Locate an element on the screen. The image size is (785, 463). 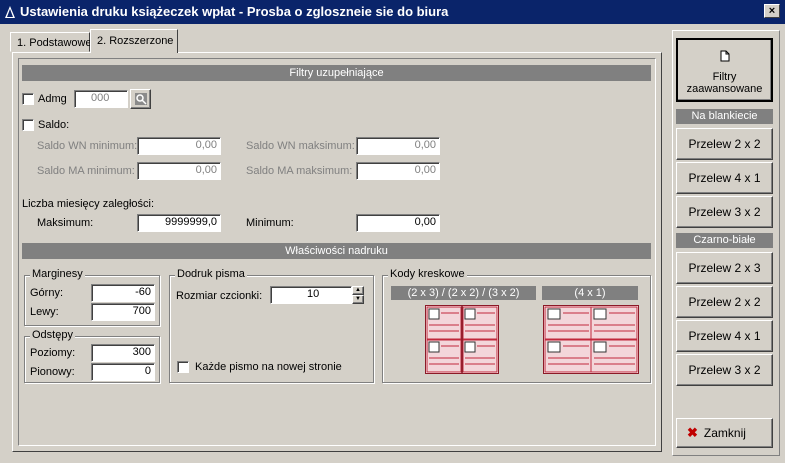
blank-transfer-4x1-button: Przelew 4 x 1 is located at coordinates (724, 178).